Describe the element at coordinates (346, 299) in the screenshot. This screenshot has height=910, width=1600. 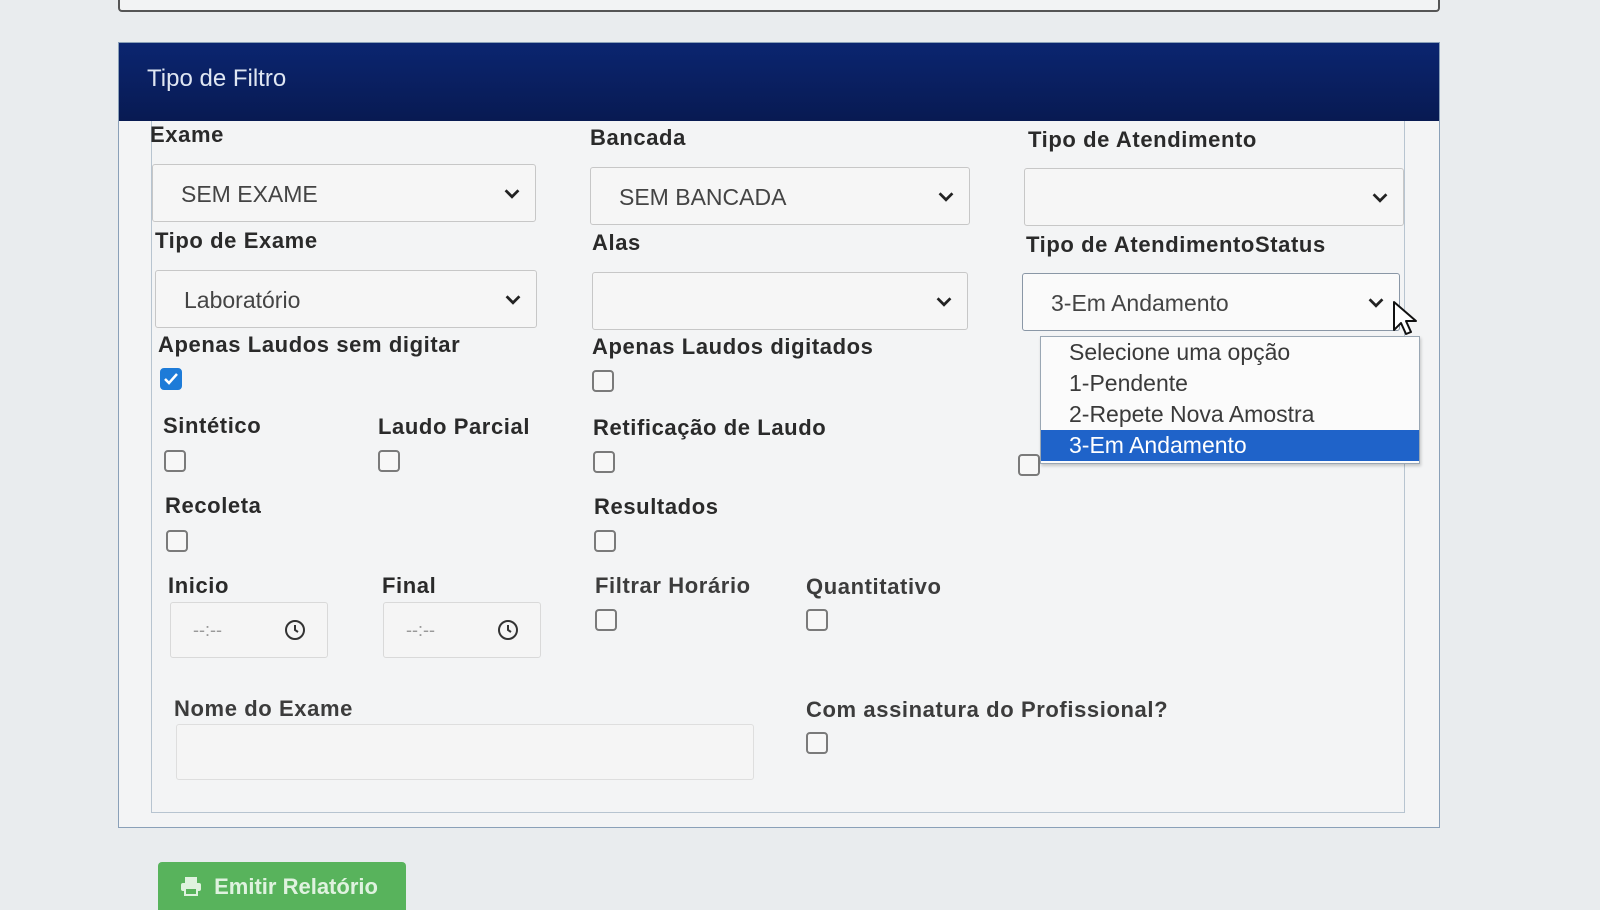
I see `tipo-exame-select: Laboratório` at that location.